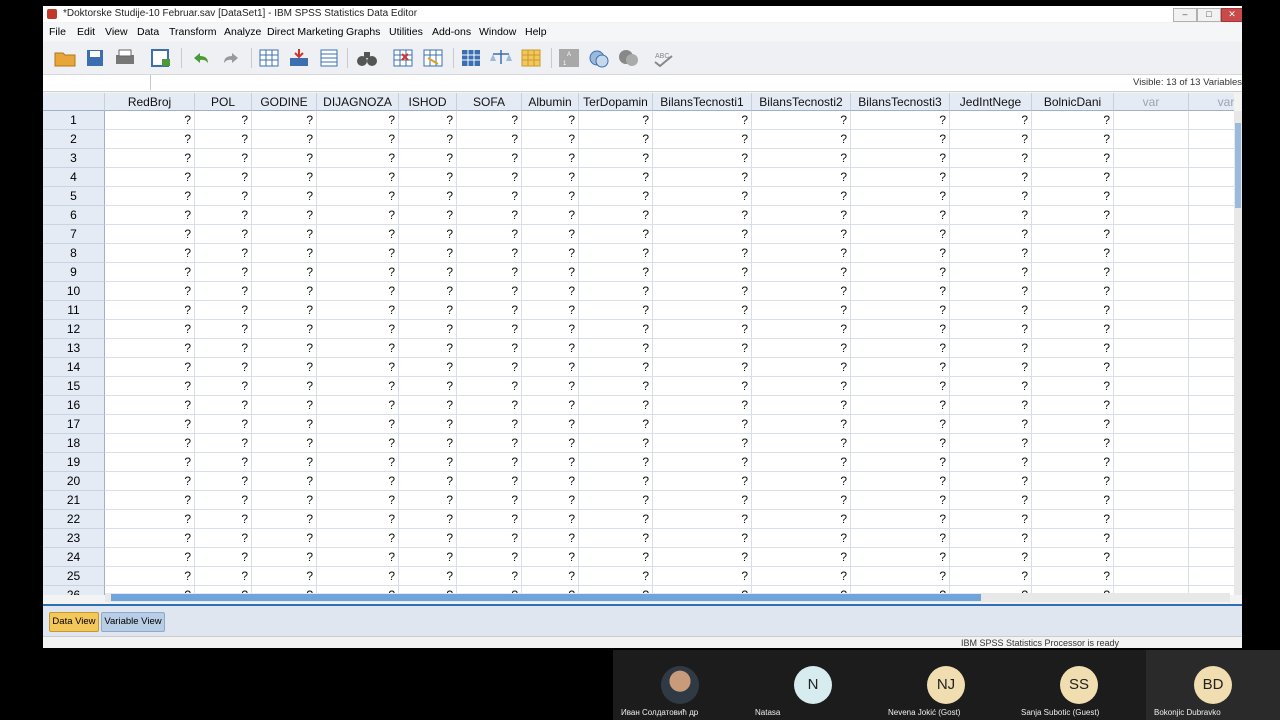  What do you see at coordinates (74, 139) in the screenshot?
I see `row-number: 2` at bounding box center [74, 139].